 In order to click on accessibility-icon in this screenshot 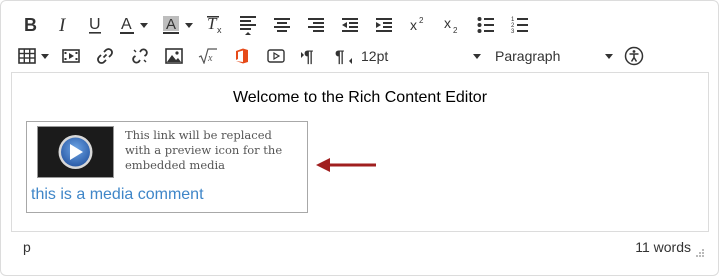, I will do `click(634, 56)`.